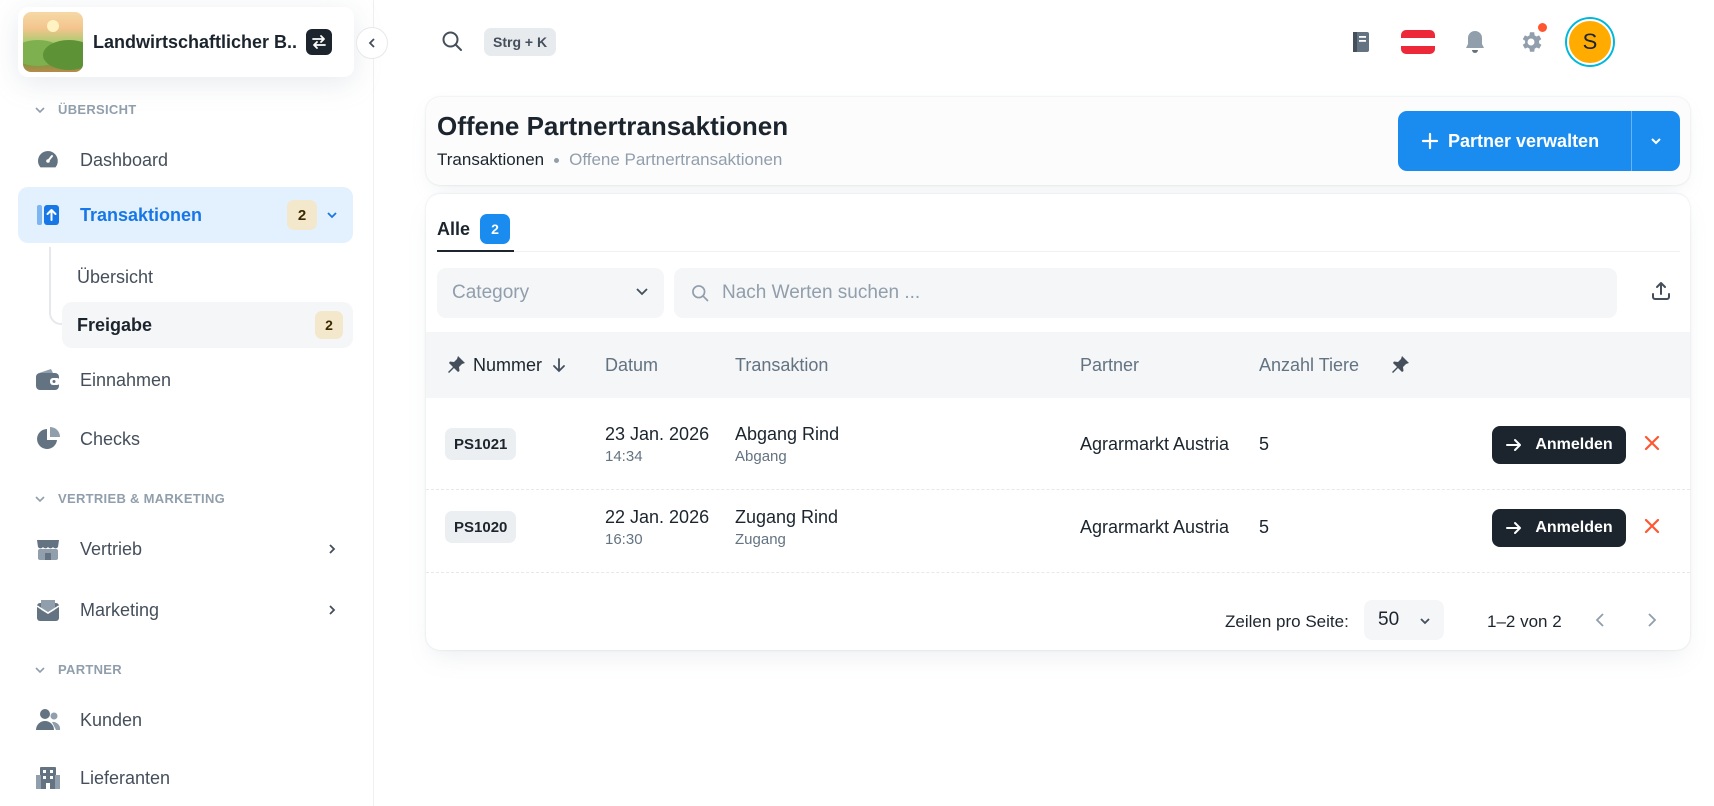 This screenshot has width=1714, height=806. I want to click on notification-dot, so click(1542, 27).